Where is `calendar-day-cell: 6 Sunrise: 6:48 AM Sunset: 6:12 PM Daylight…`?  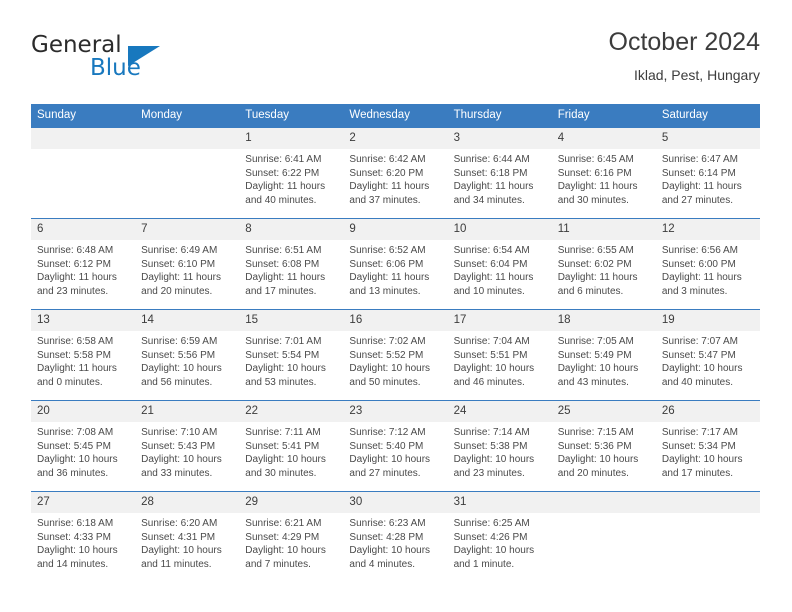 calendar-day-cell: 6 Sunrise: 6:48 AM Sunset: 6:12 PM Daylight… is located at coordinates (83, 264).